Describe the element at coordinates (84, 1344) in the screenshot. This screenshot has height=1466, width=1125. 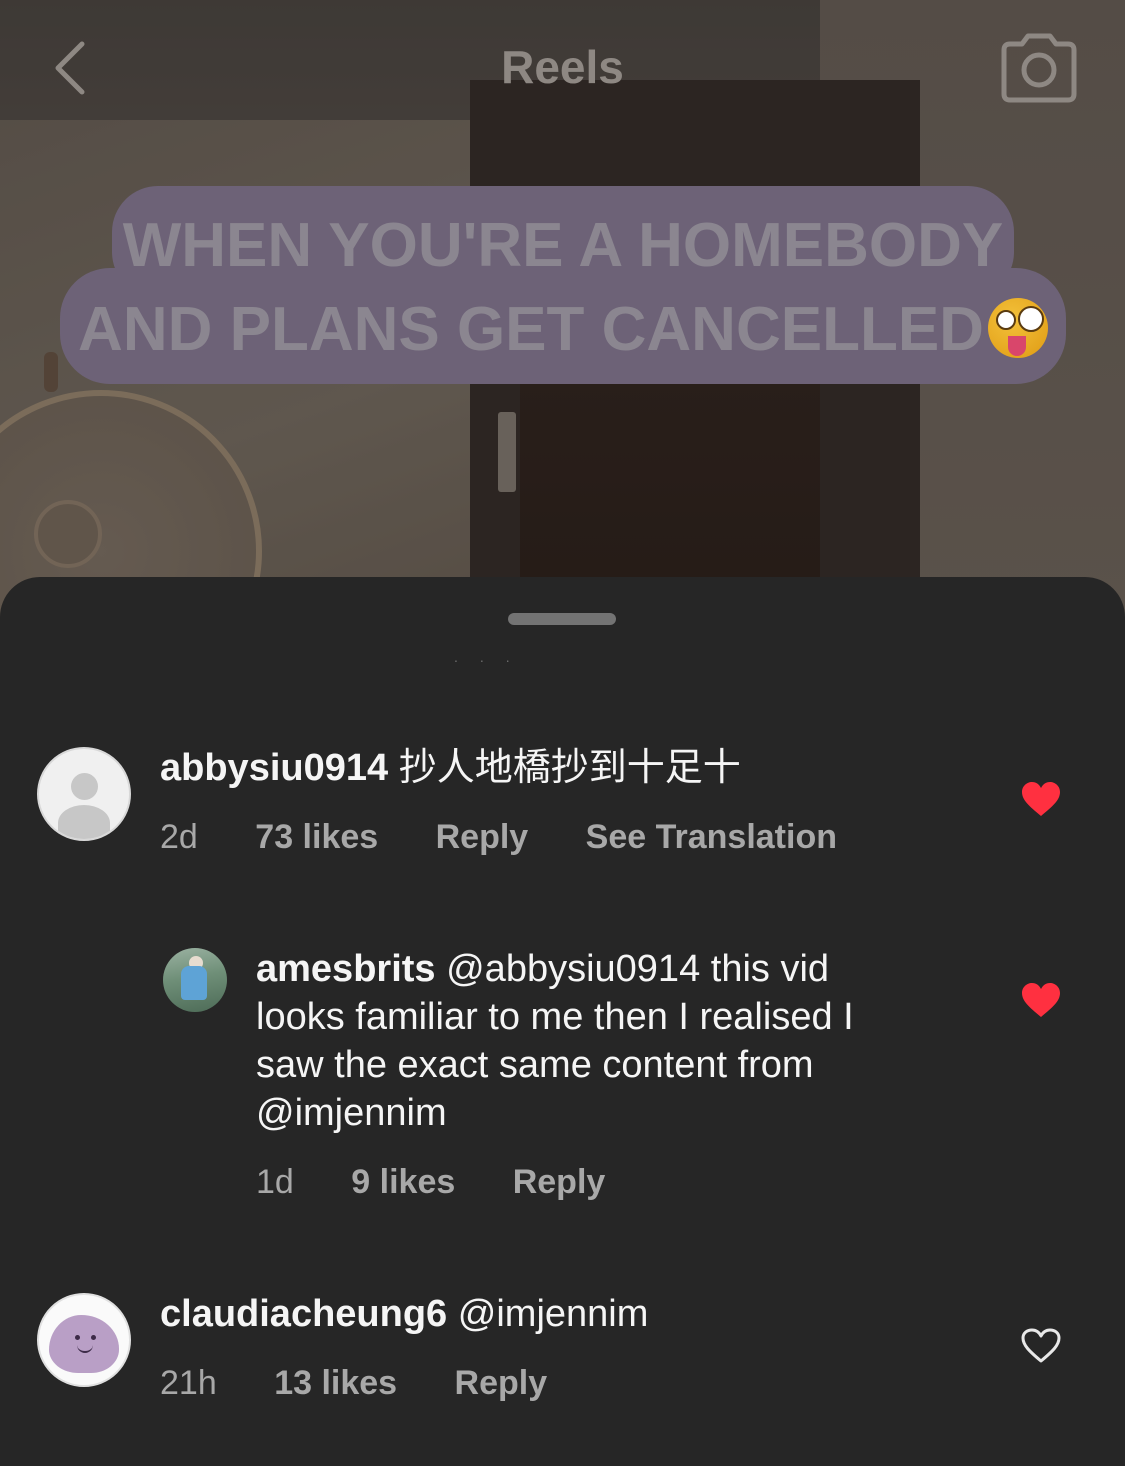
I see `ditto-blob` at that location.